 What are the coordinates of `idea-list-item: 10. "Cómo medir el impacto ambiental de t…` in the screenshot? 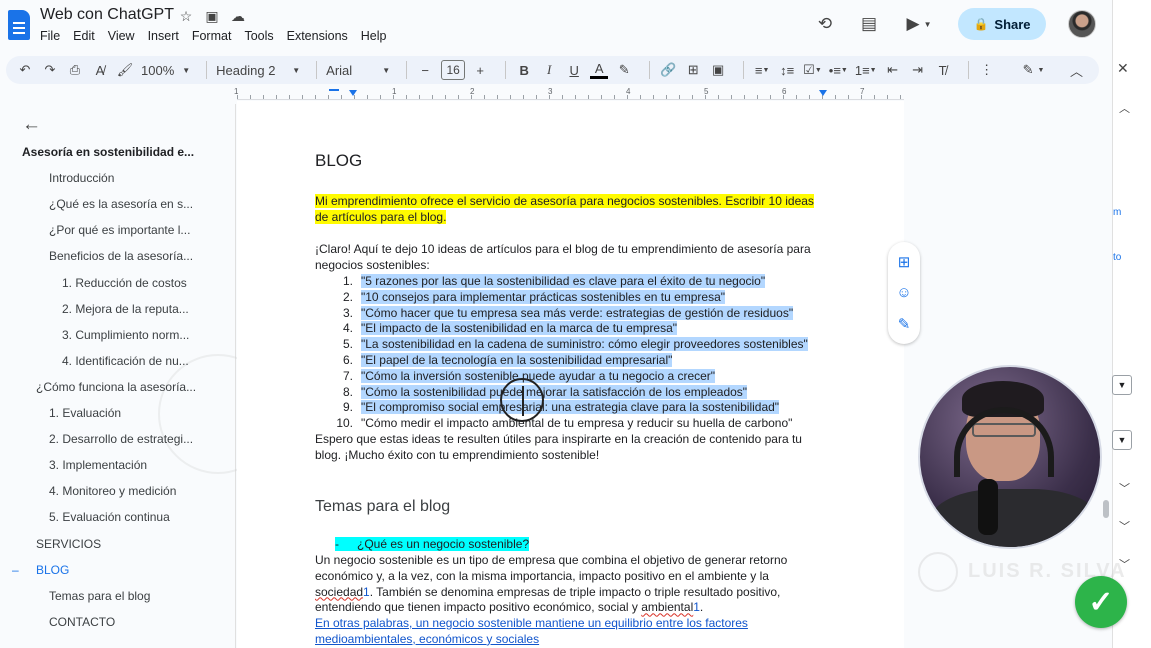 It's located at (564, 423).